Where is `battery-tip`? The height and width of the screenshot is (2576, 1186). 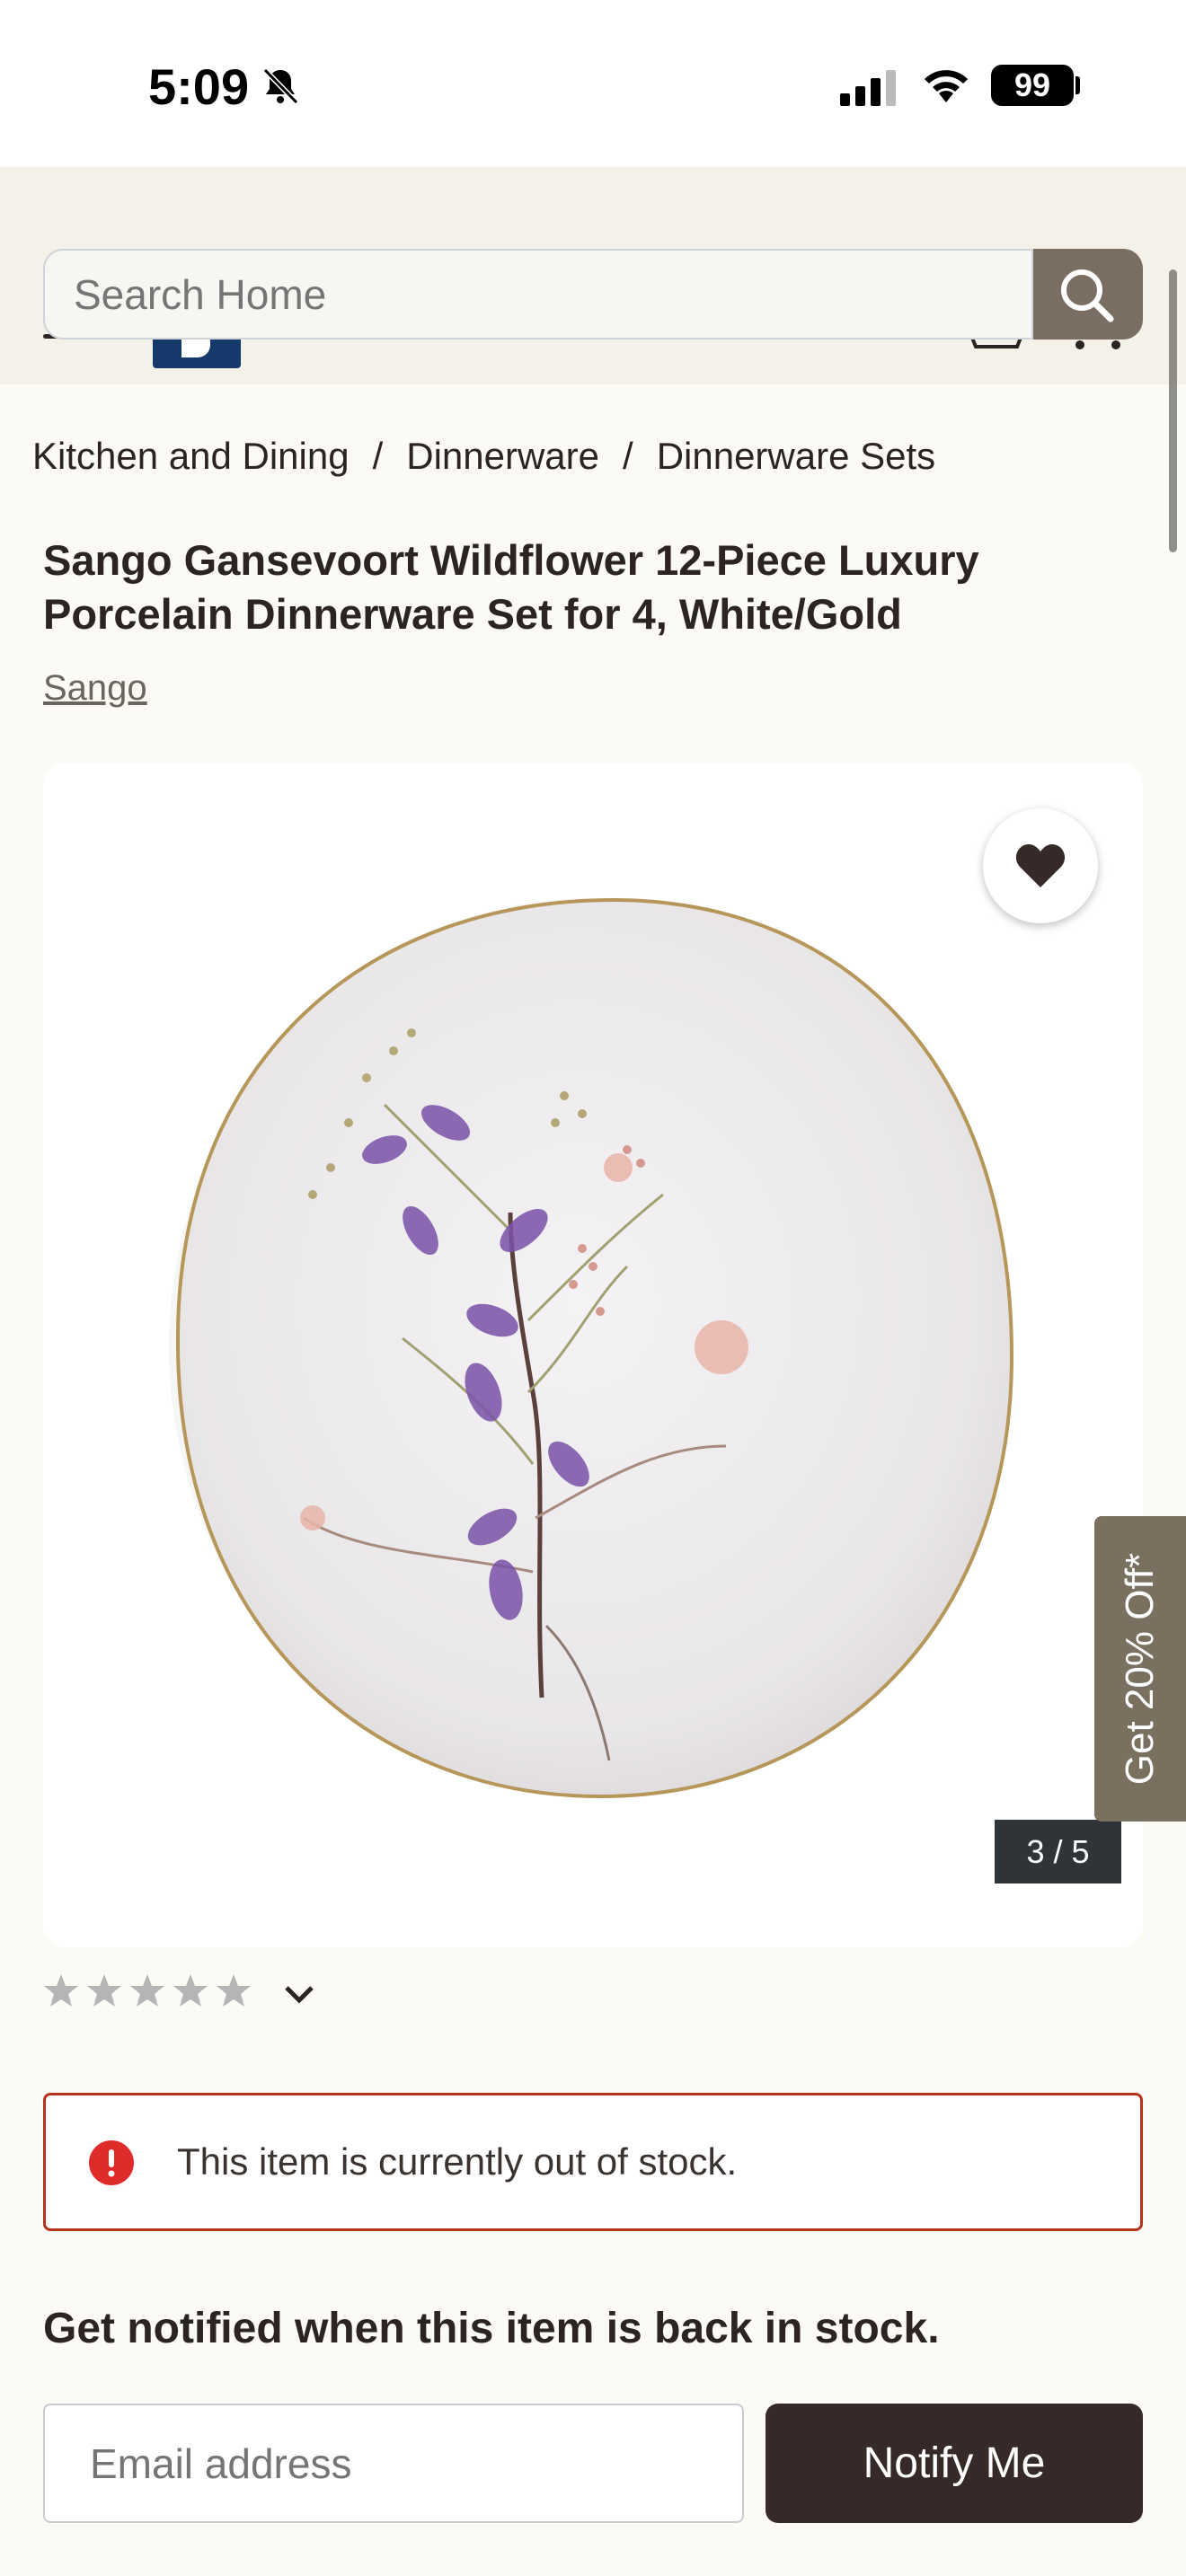 battery-tip is located at coordinates (1077, 85).